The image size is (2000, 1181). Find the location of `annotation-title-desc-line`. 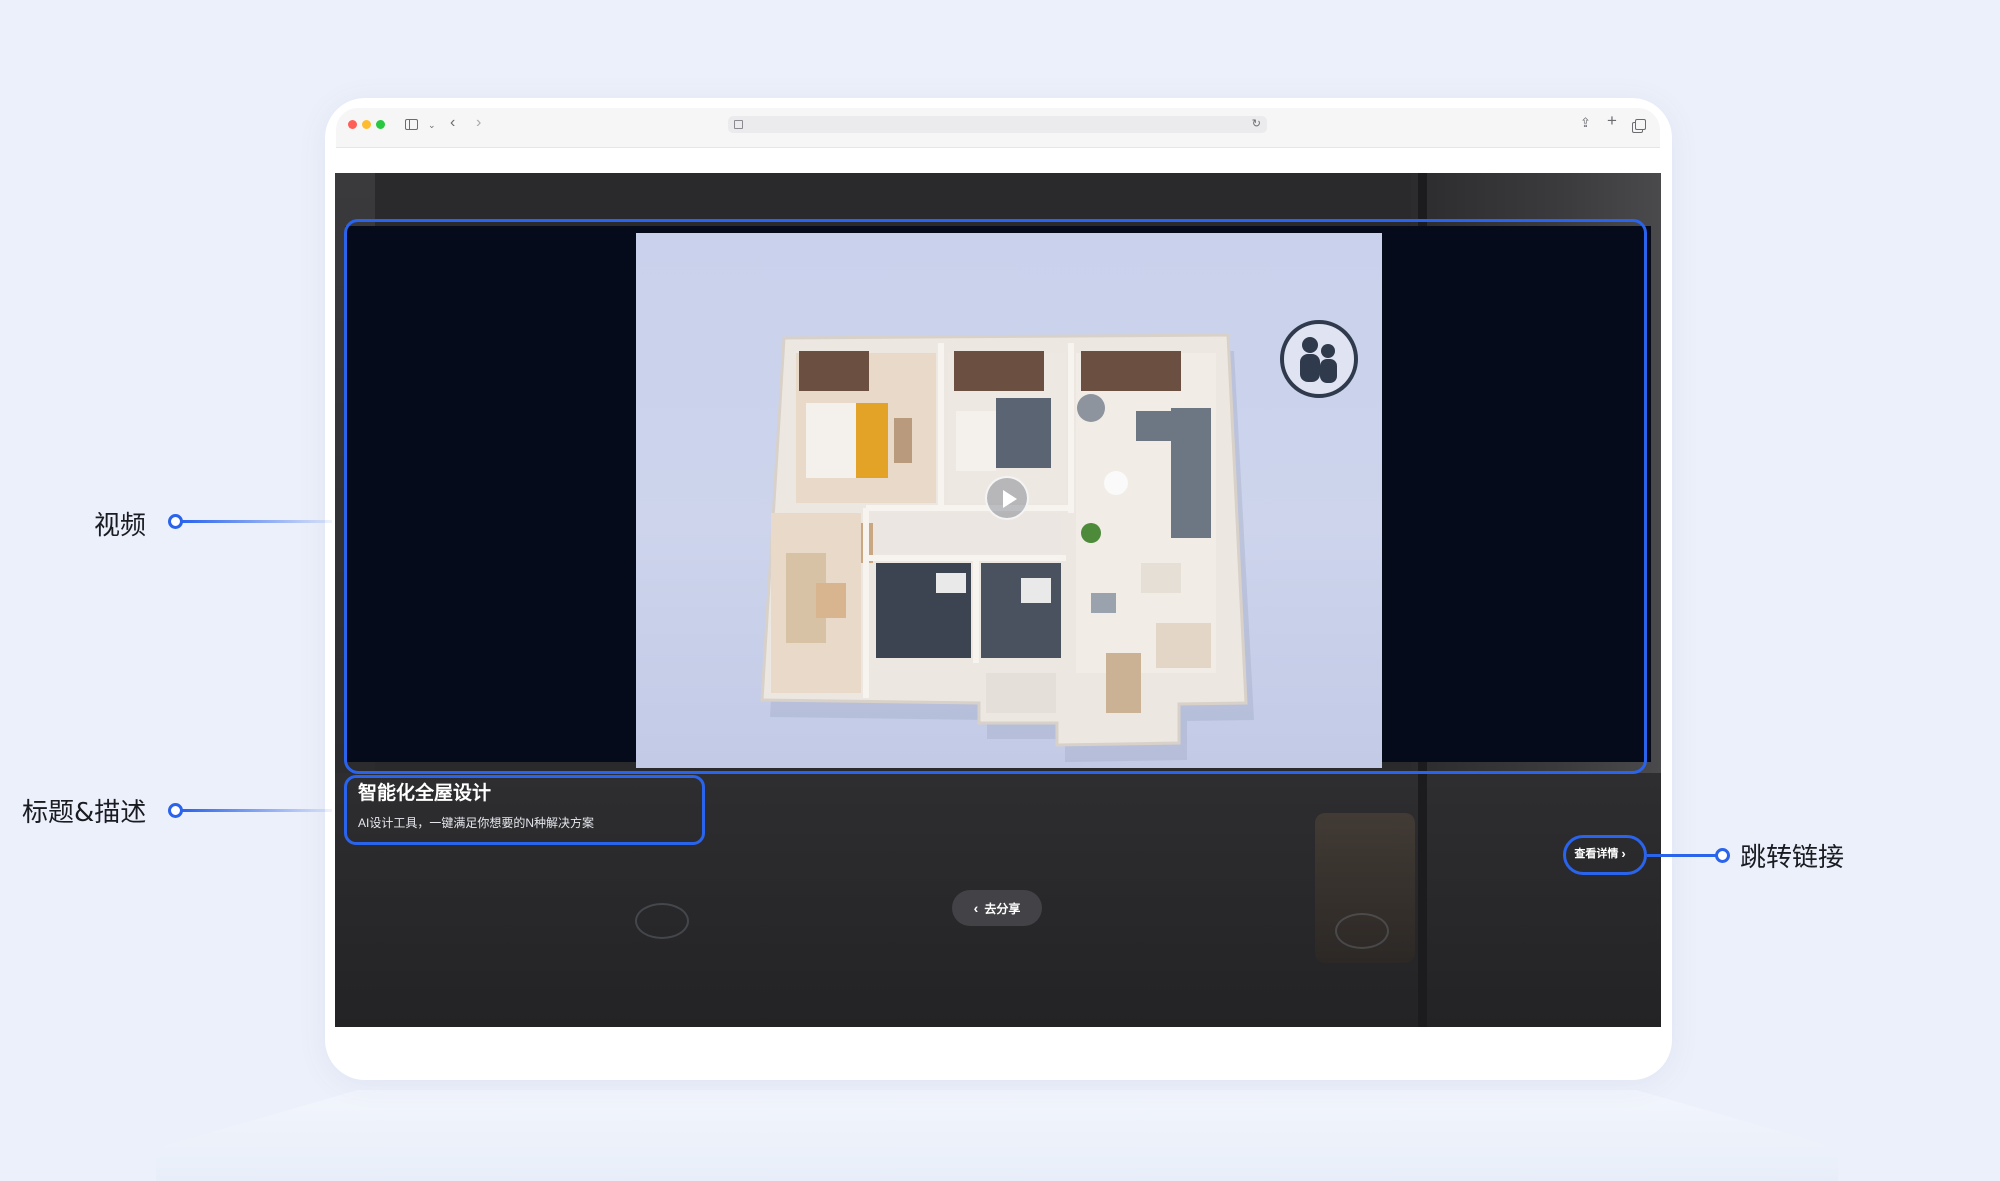

annotation-title-desc-line is located at coordinates (257, 810).